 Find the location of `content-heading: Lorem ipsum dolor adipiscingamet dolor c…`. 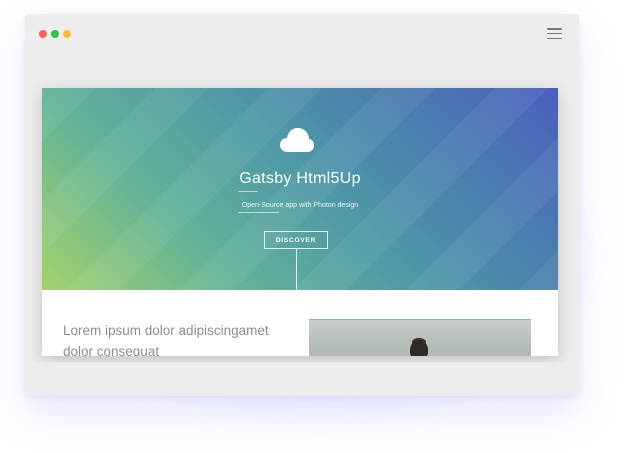

content-heading: Lorem ipsum dolor adipiscingamet dolor c… is located at coordinates (166, 339).